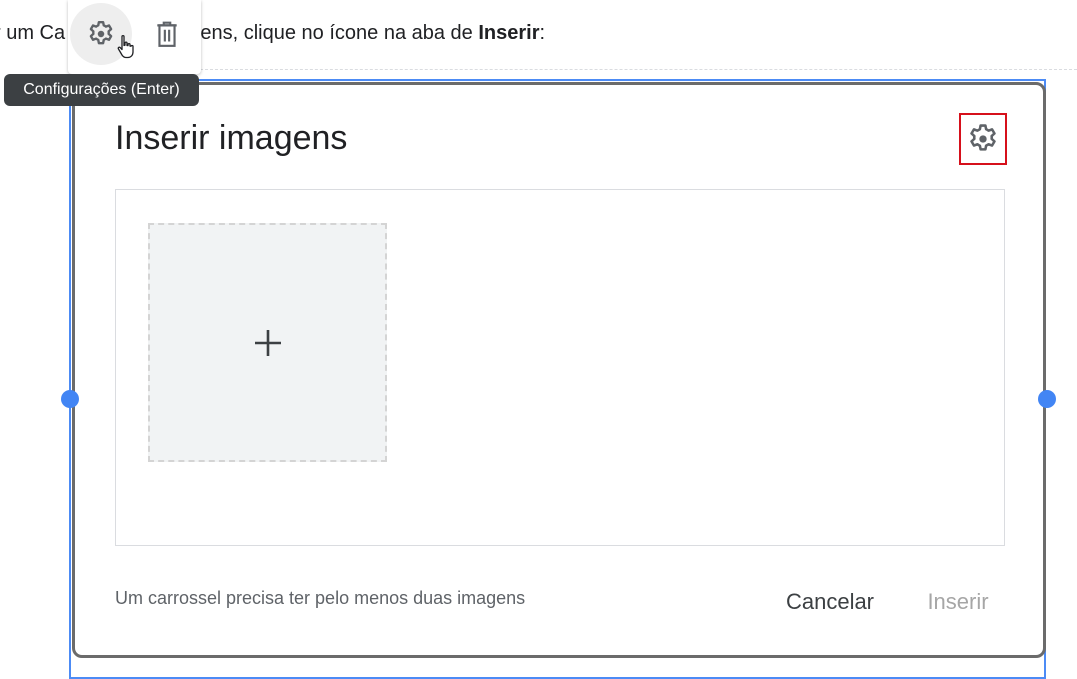  What do you see at coordinates (33, 33) in the screenshot?
I see `instruction-prefix: r um Ca` at bounding box center [33, 33].